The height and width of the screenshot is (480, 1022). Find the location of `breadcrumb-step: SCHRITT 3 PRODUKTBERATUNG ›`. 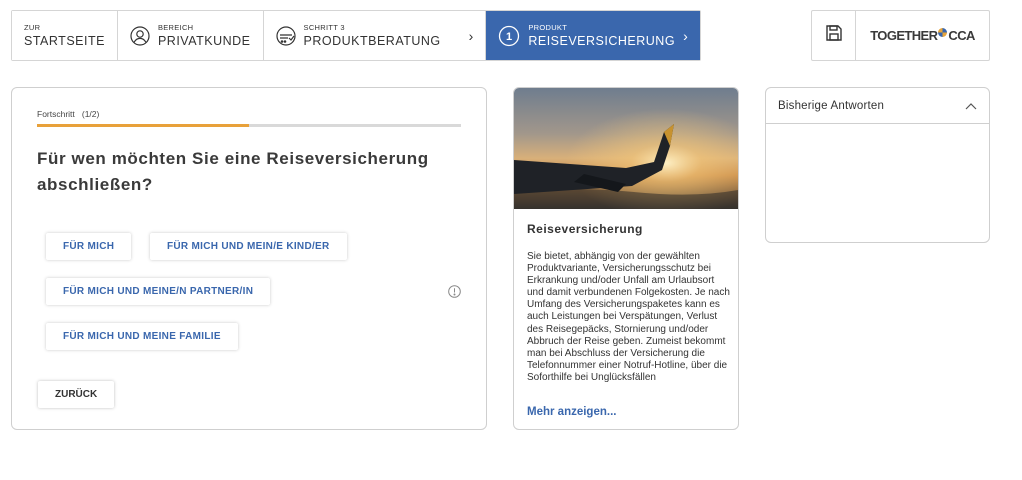

breadcrumb-step: SCHRITT 3 PRODUKTBERATUNG › is located at coordinates (375, 35).